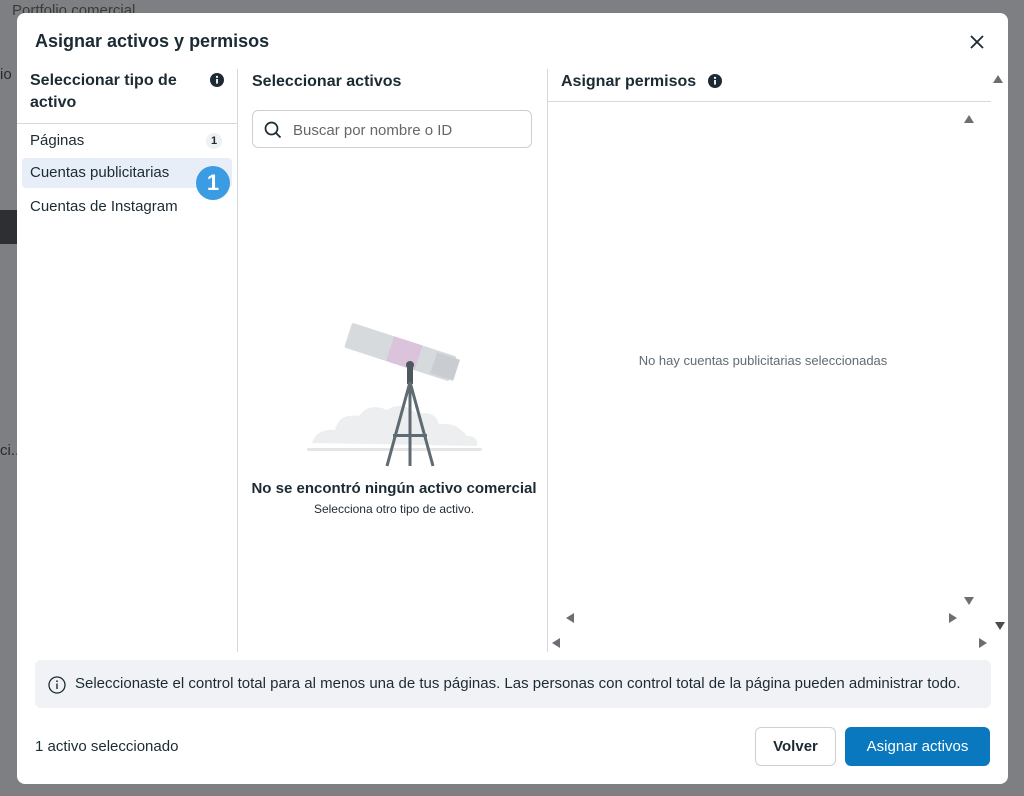 The image size is (1024, 796). Describe the element at coordinates (394, 395) in the screenshot. I see `telescope-illustration` at that location.